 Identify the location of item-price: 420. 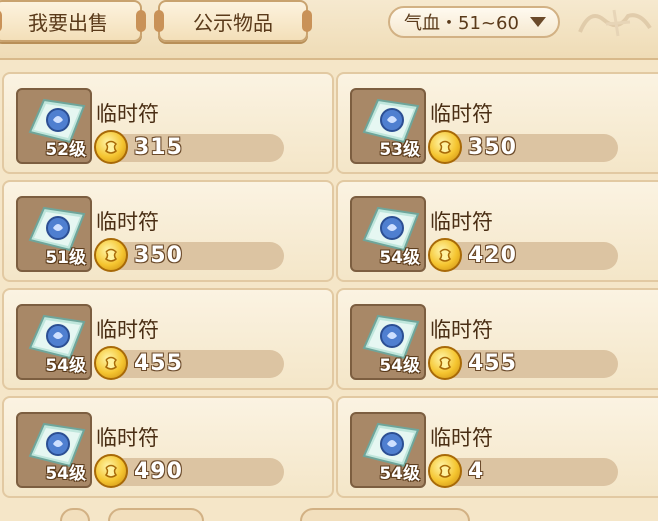
(492, 255).